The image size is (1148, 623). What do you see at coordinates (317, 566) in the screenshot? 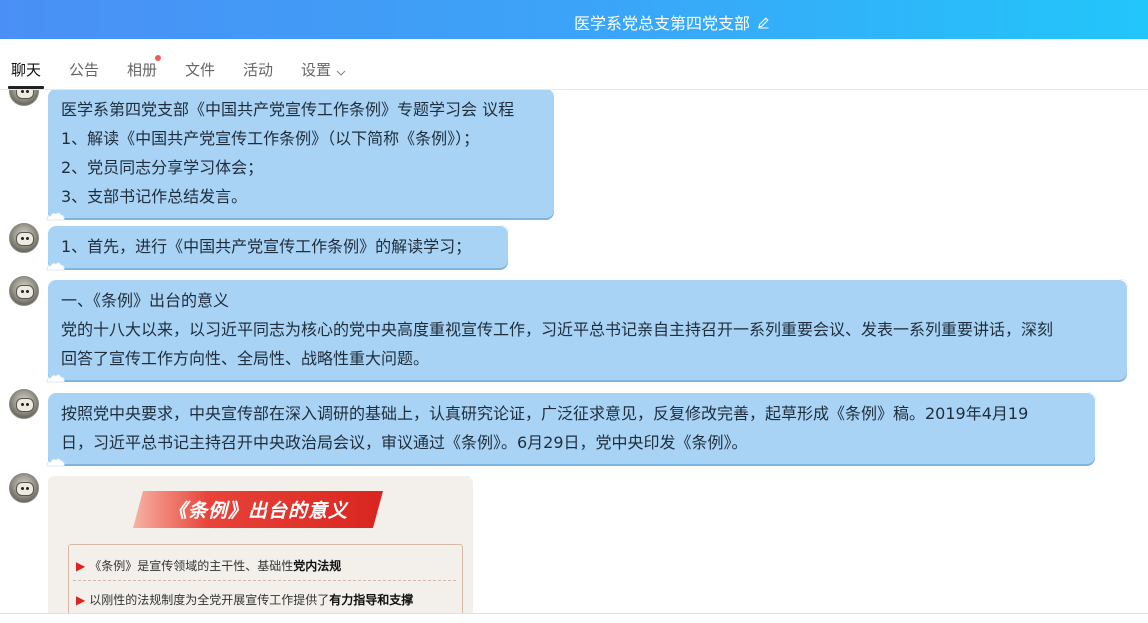
I see `image-bullet-bold: 党内法规` at bounding box center [317, 566].